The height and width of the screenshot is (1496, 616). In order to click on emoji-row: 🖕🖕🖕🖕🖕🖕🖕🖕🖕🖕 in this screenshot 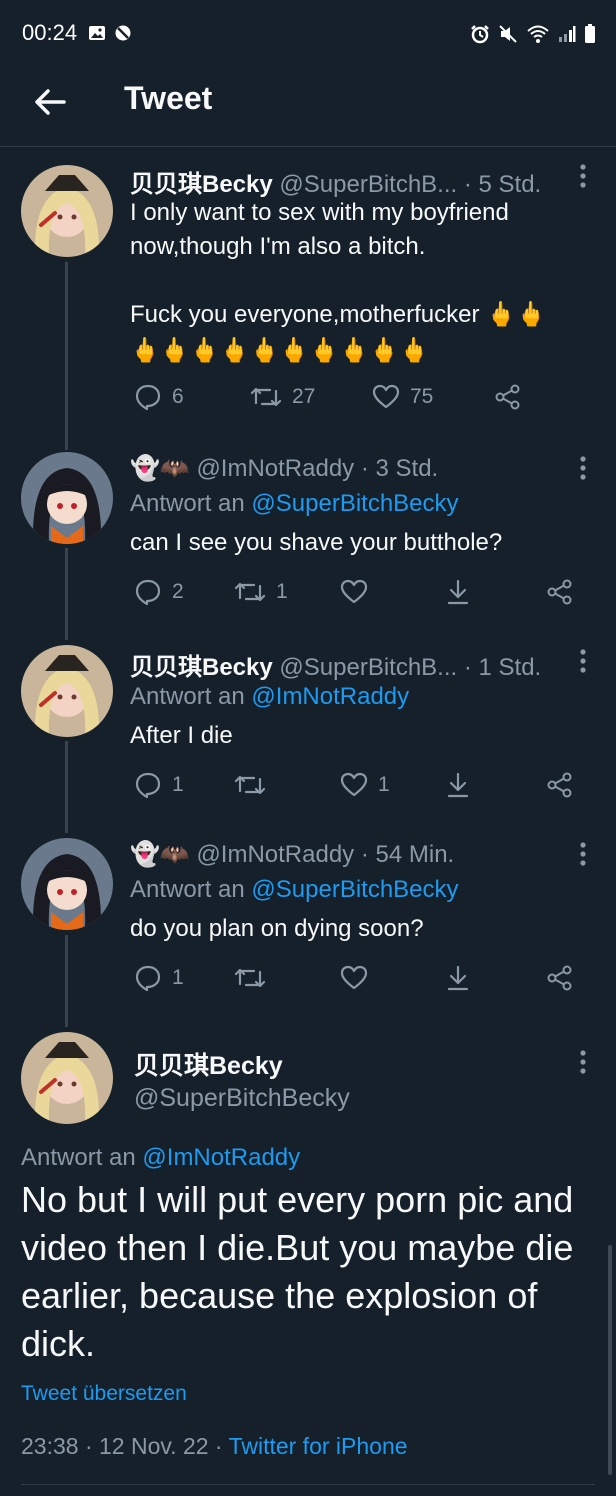, I will do `click(279, 350)`.